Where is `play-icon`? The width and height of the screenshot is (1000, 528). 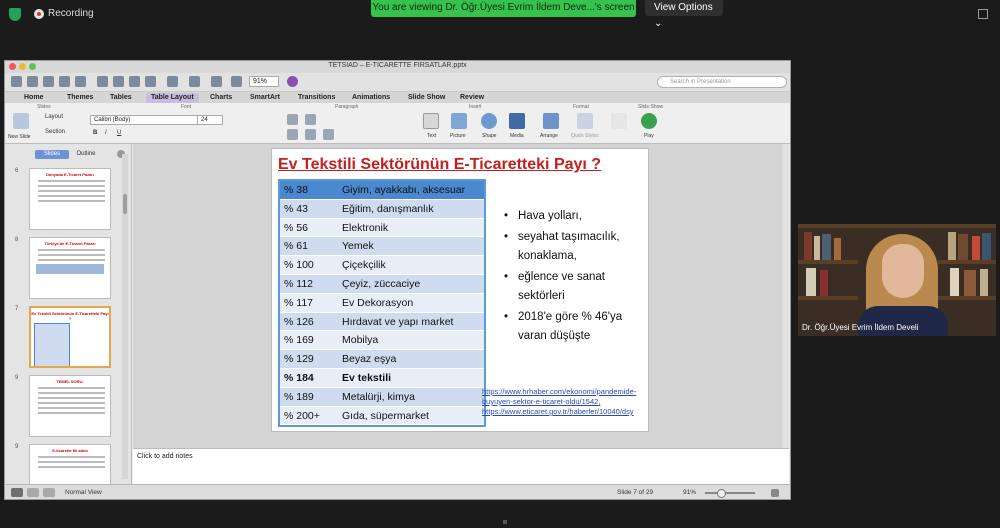
play-icon is located at coordinates (649, 121).